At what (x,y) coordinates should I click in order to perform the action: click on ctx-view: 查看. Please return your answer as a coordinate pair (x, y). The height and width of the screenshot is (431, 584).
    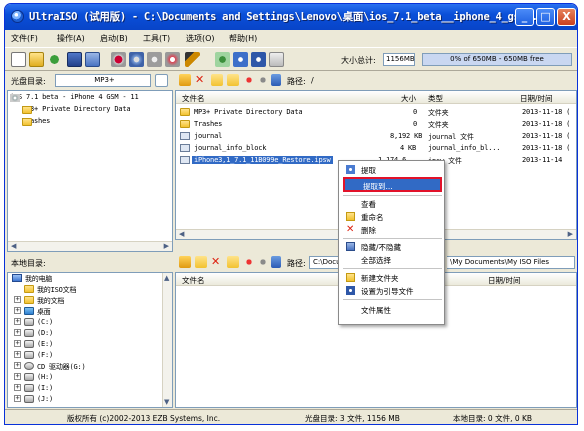
    Looking at the image, I should click on (392, 204).